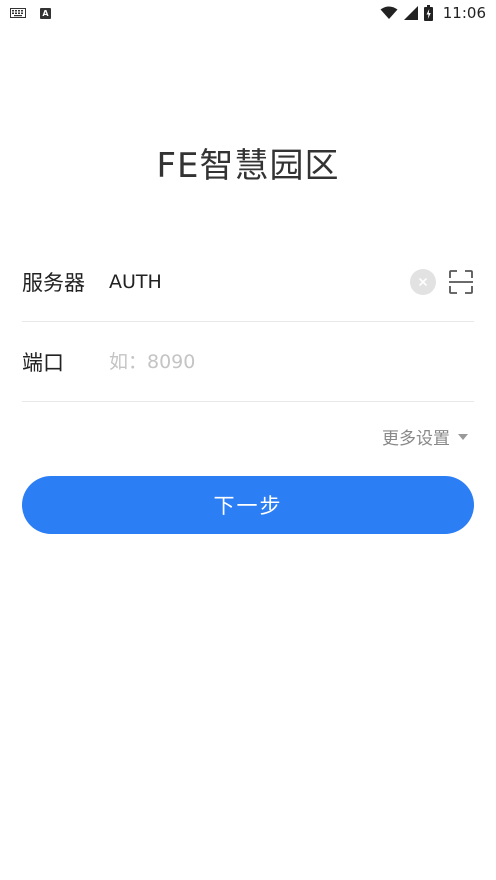  Describe the element at coordinates (248, 505) in the screenshot. I see `next-button: 下一步` at that location.